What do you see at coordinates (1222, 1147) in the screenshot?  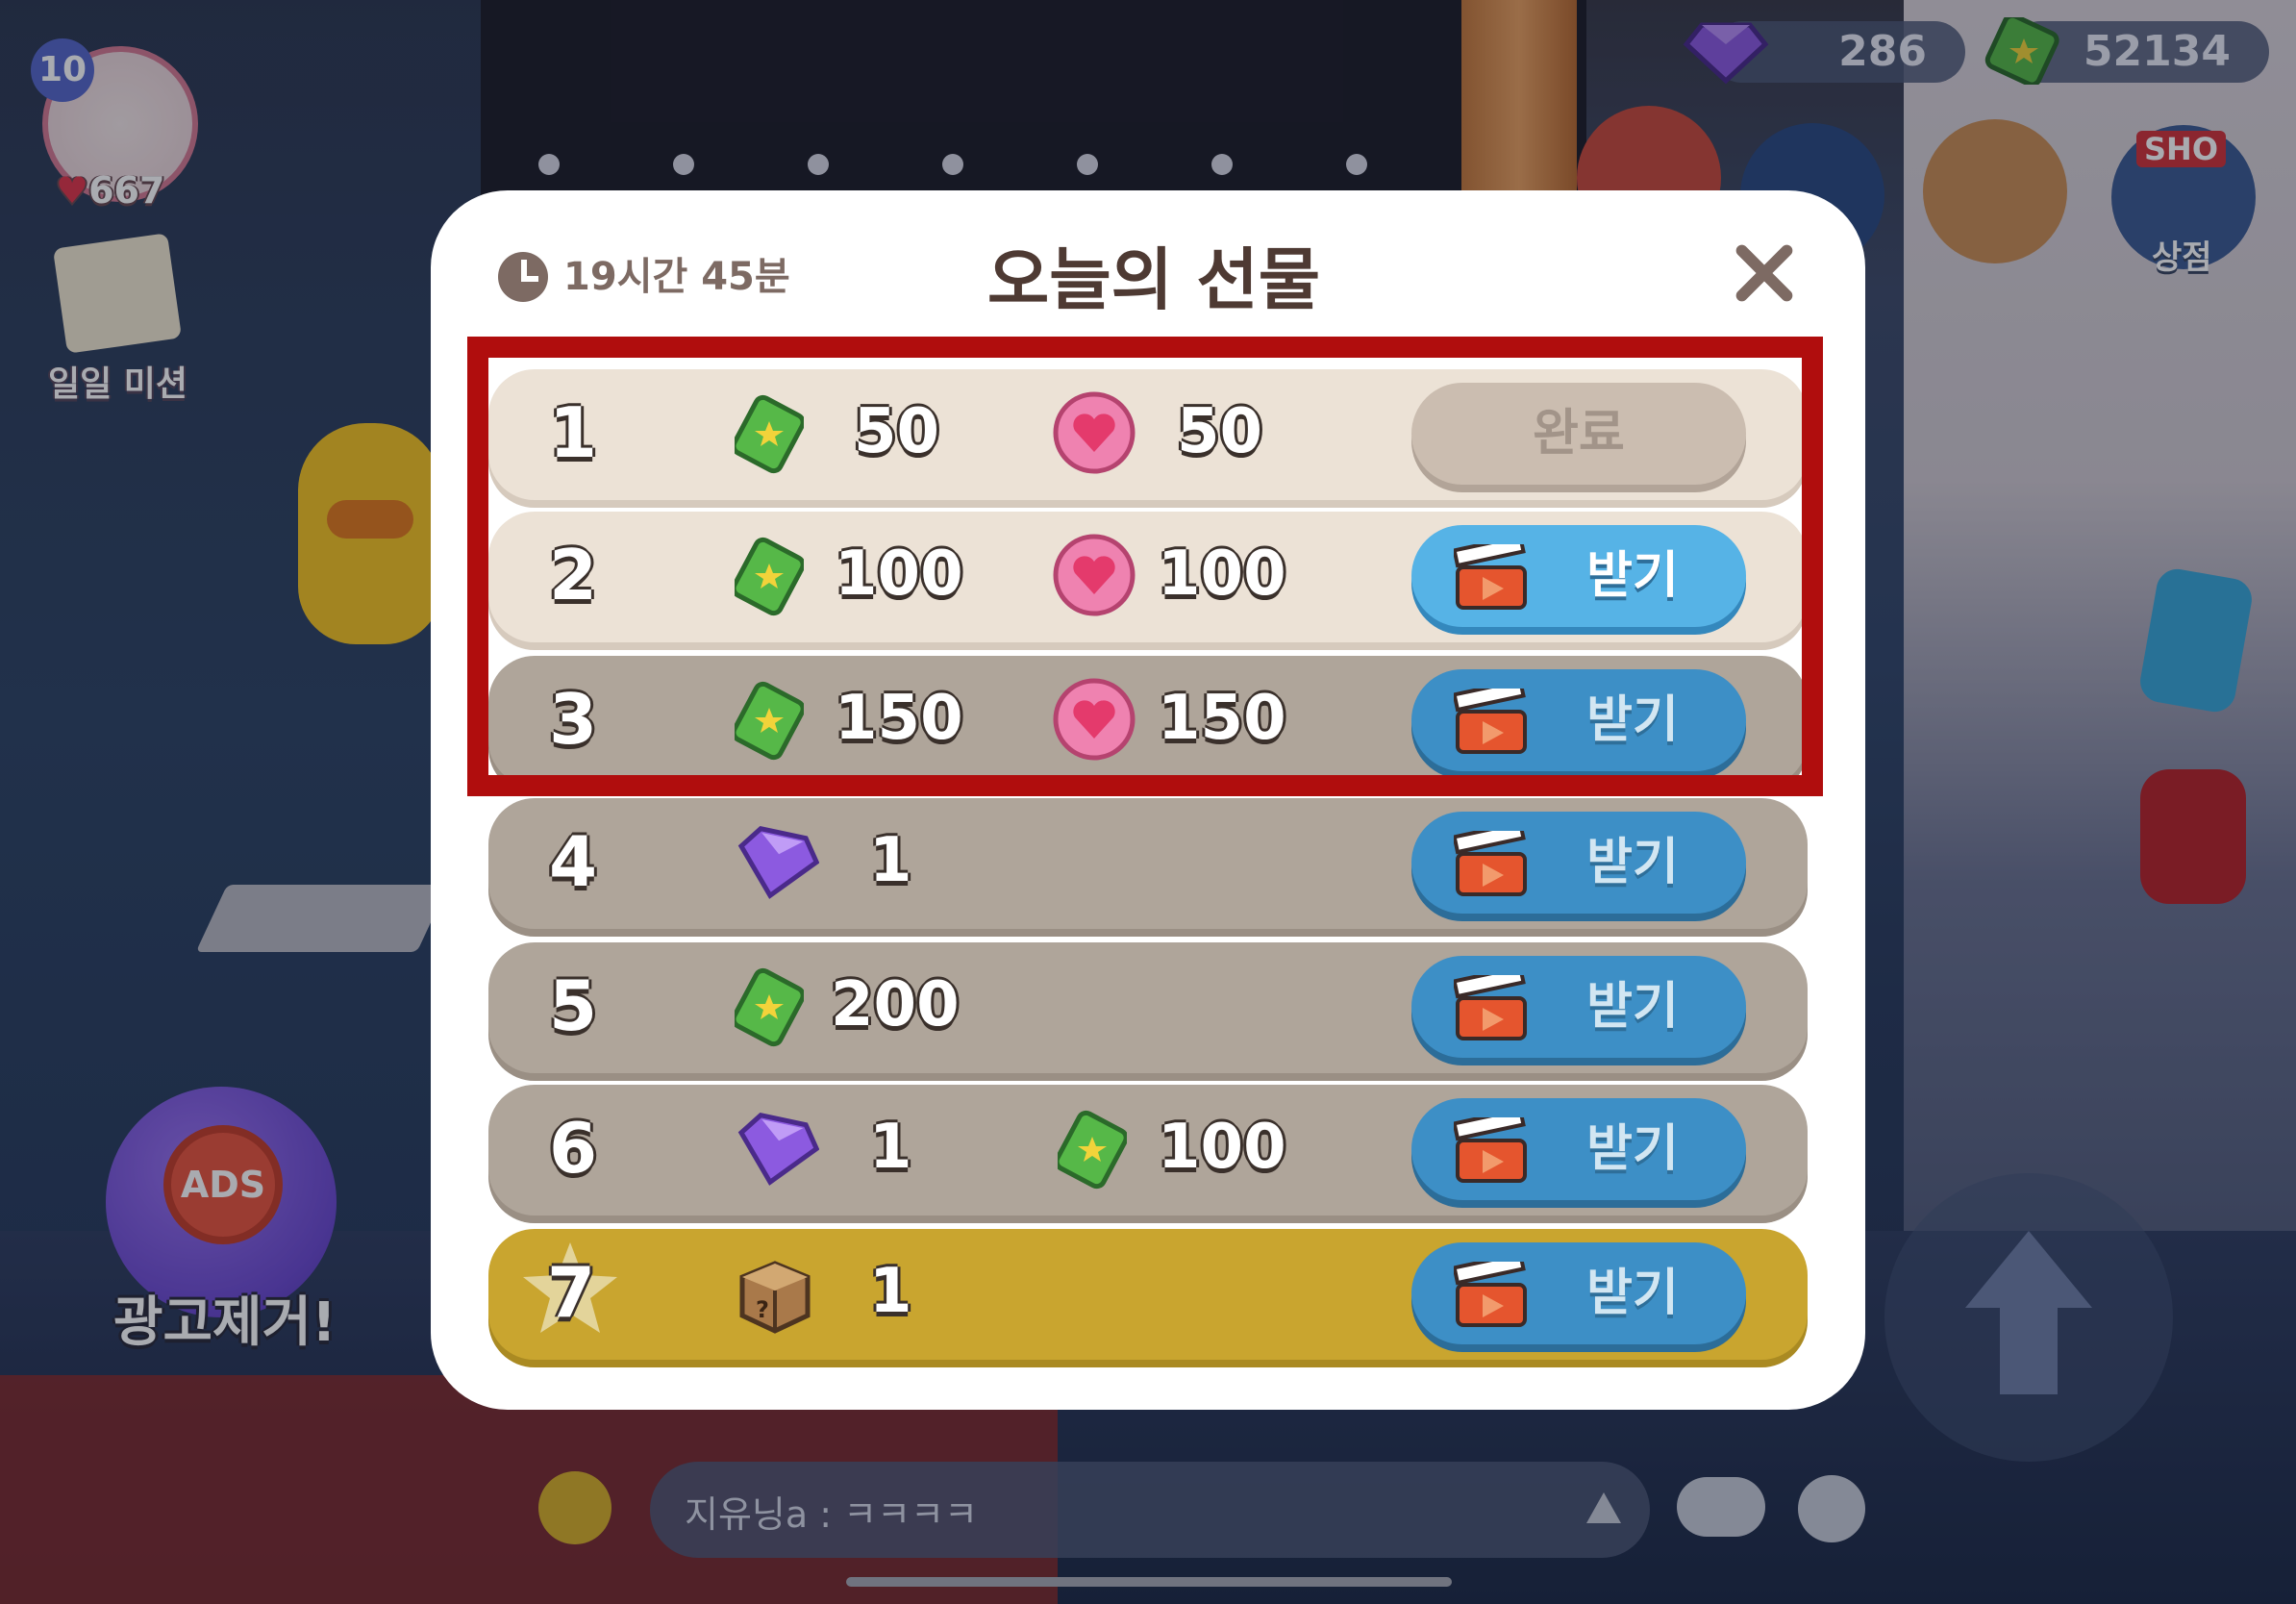 I see `reward-amount: 100` at bounding box center [1222, 1147].